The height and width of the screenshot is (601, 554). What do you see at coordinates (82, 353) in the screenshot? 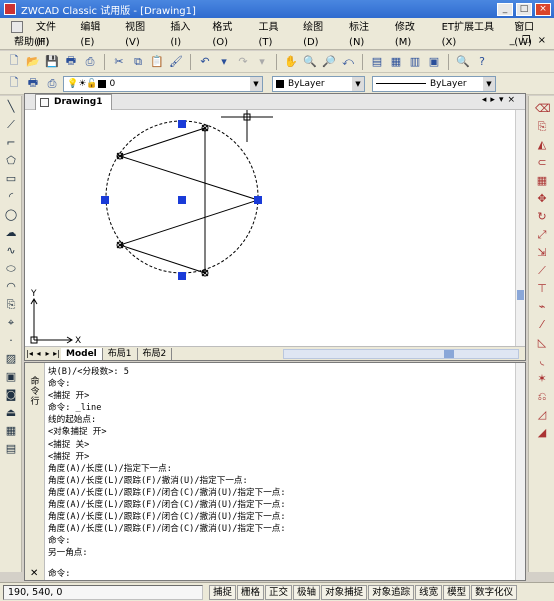
I see `tab-model: Model` at bounding box center [82, 353].